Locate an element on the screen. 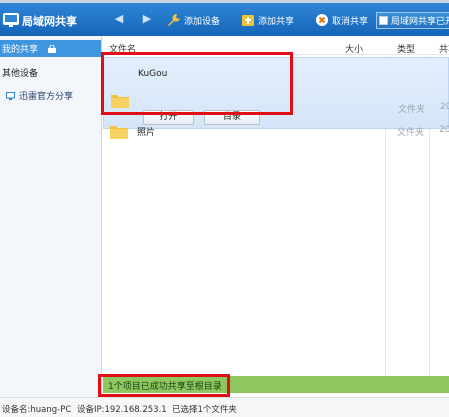  share-checkbox-icon is located at coordinates (383, 20).